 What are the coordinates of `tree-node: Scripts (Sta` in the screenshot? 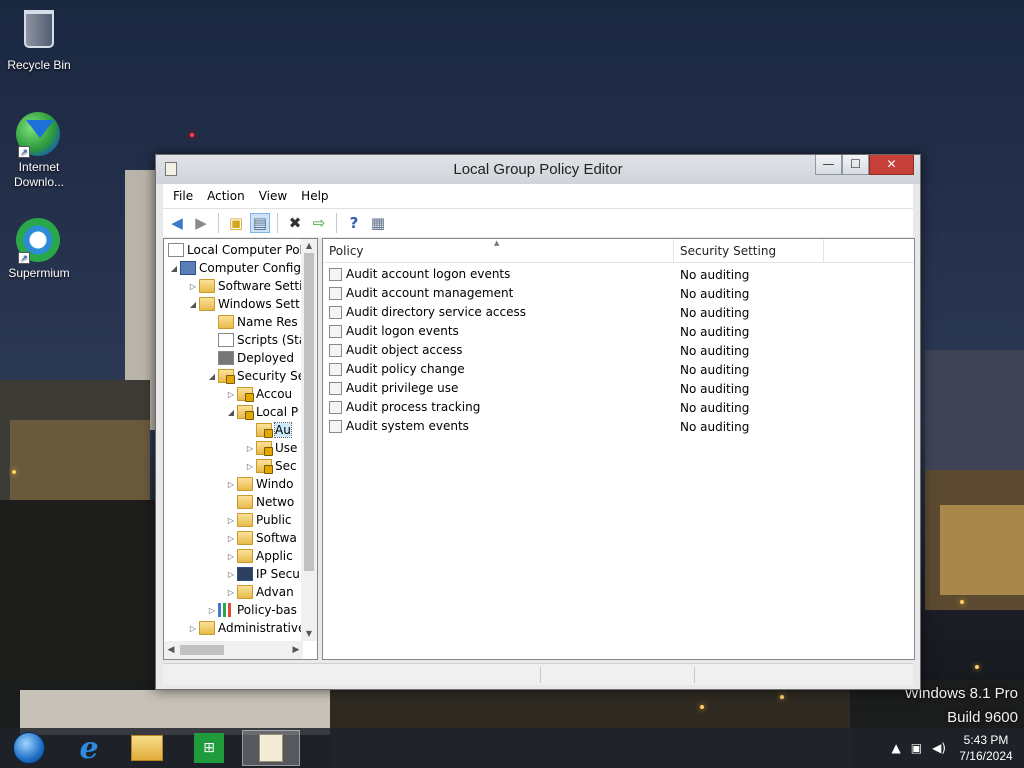 It's located at (254, 340).